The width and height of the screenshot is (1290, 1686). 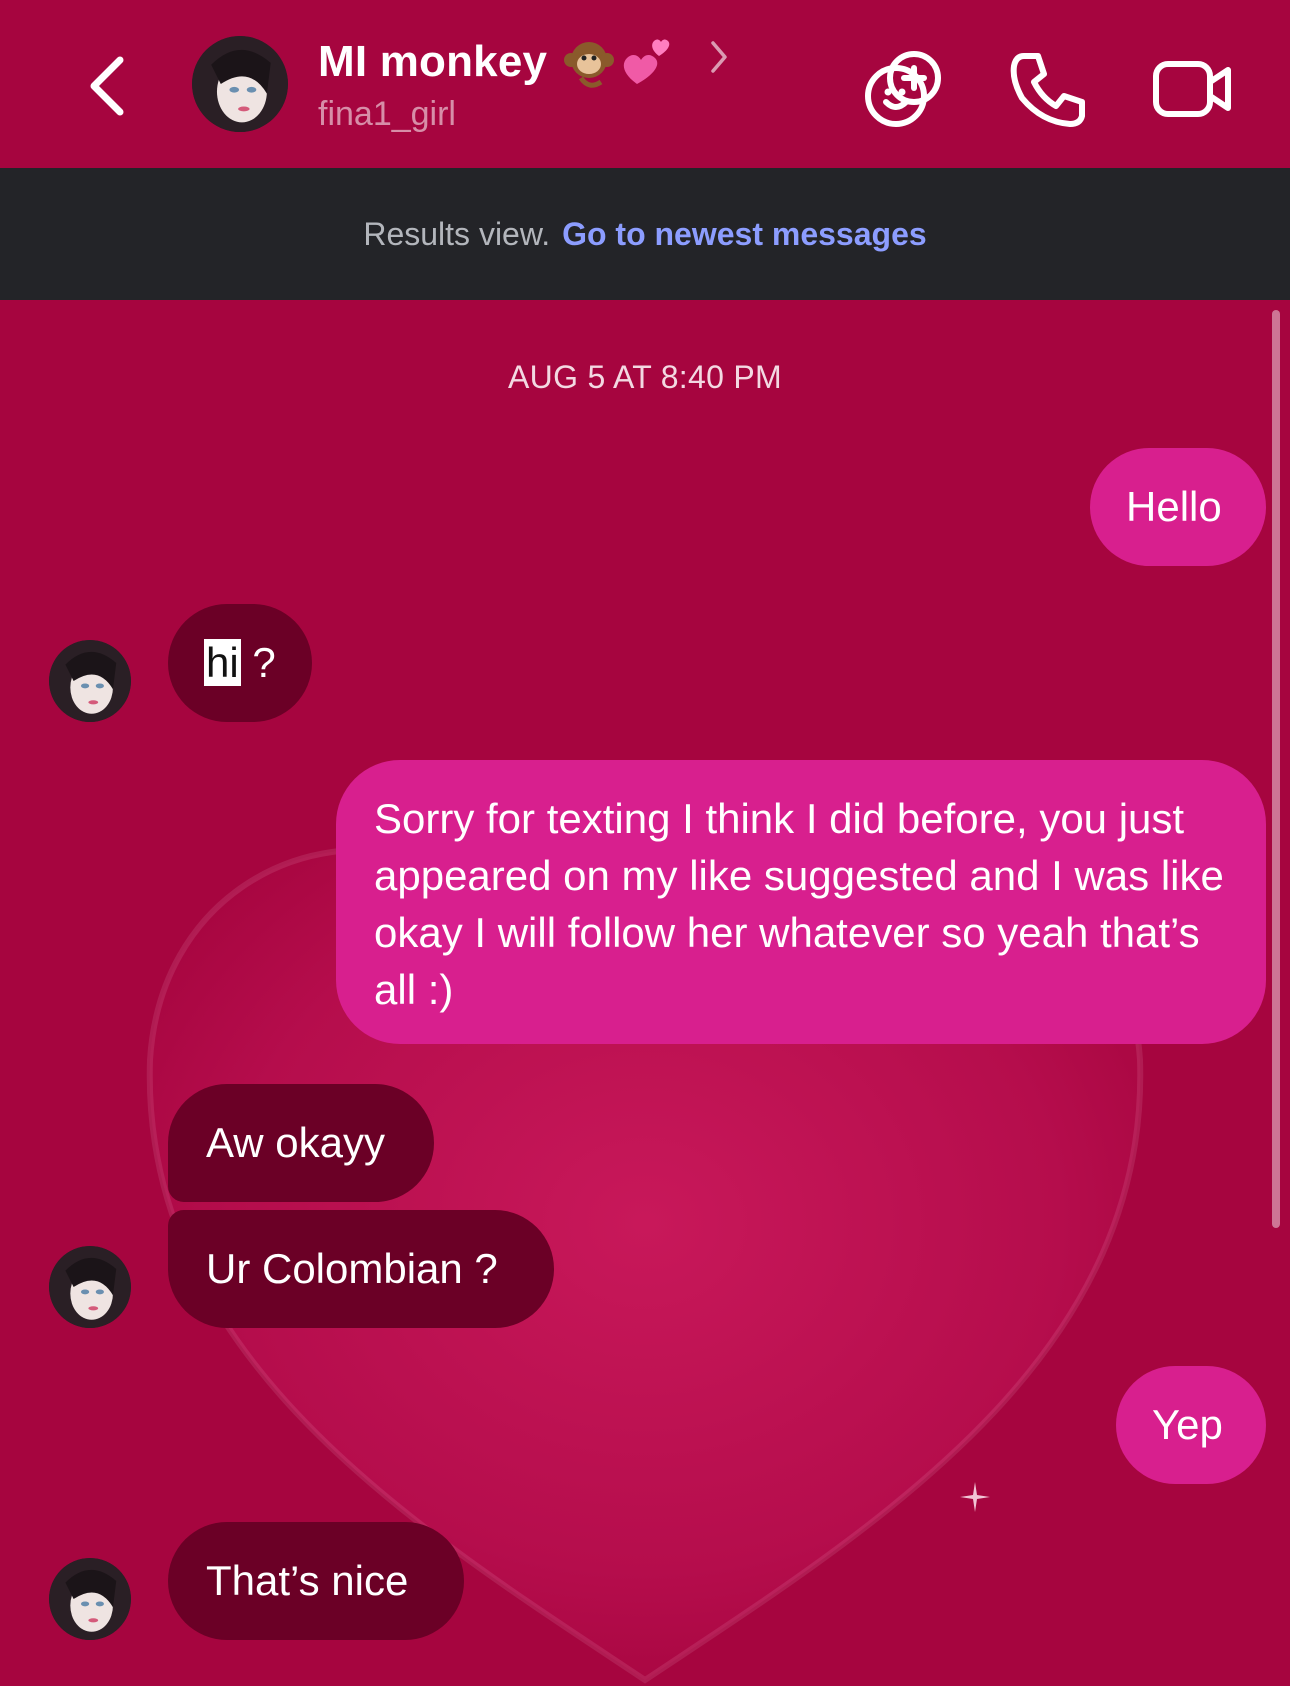 I want to click on chevron-right-icon, so click(x=719, y=57).